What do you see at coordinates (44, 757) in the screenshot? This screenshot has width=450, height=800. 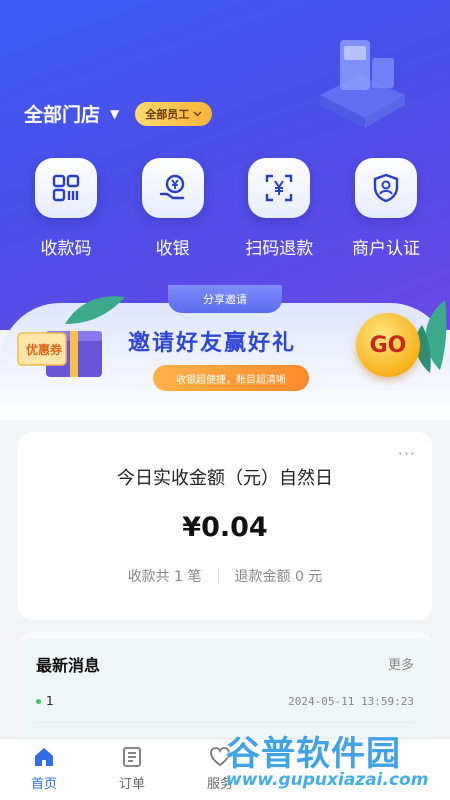 I see `home-icon` at bounding box center [44, 757].